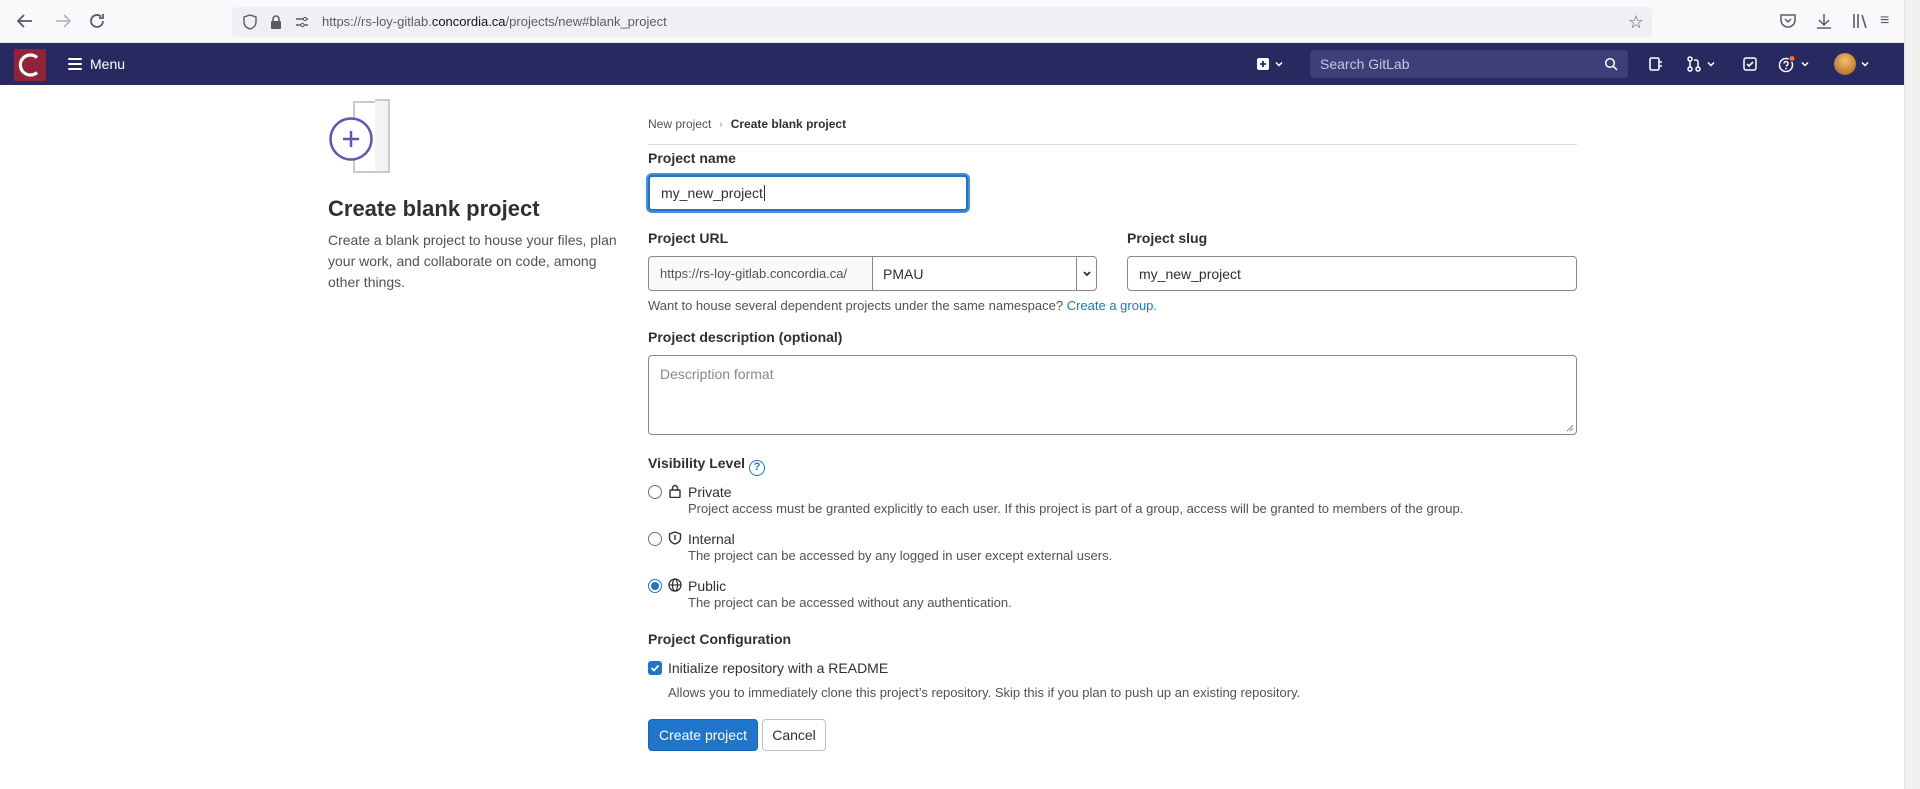  I want to click on merge-requests-button, so click(1701, 64).